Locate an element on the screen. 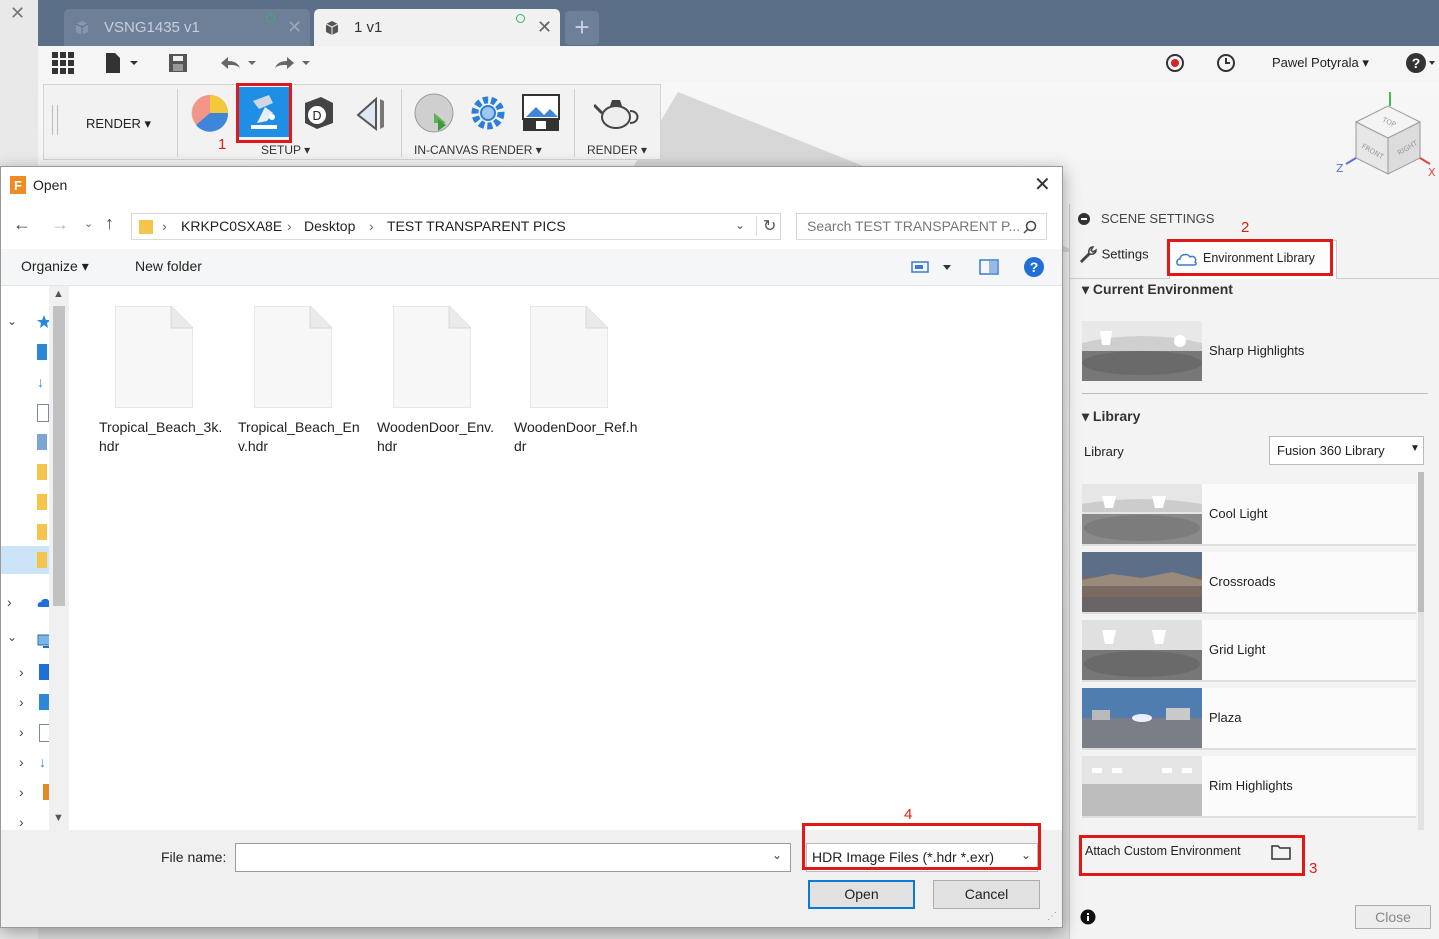 The width and height of the screenshot is (1439, 939). navigation-scrollbar: ▲ ▼ is located at coordinates (59, 558).